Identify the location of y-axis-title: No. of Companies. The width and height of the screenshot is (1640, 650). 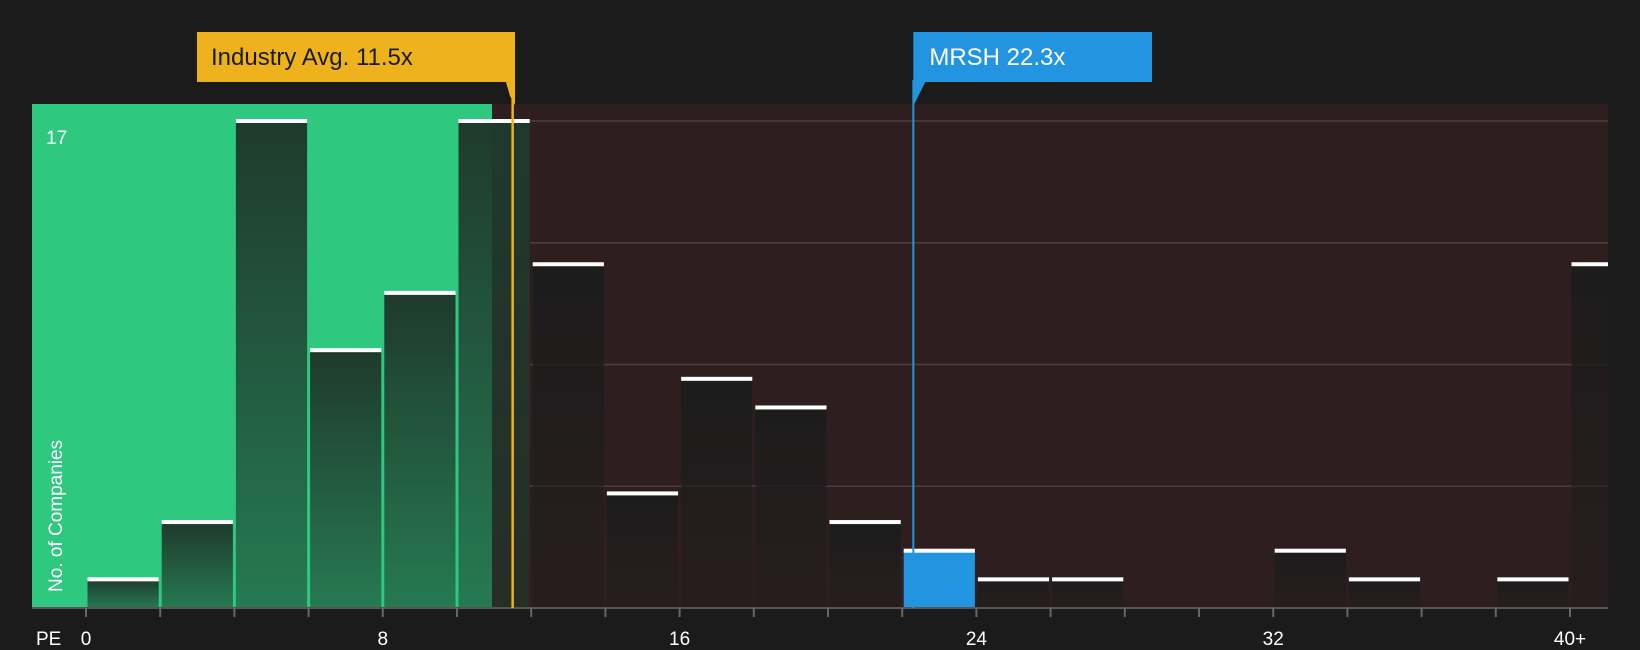
(56, 516).